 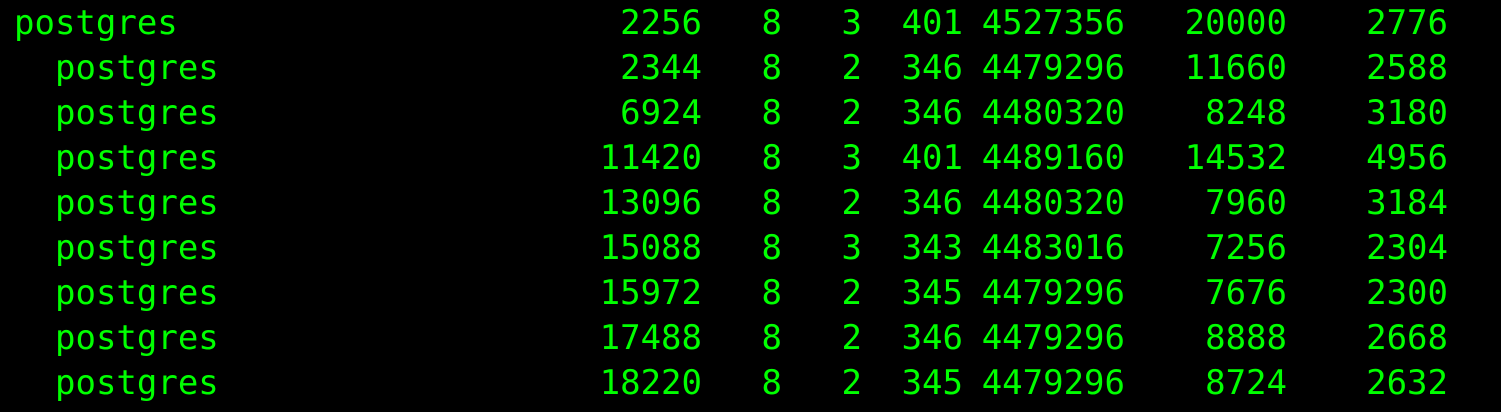 I want to click on process-pid: 15088, so click(x=650, y=248).